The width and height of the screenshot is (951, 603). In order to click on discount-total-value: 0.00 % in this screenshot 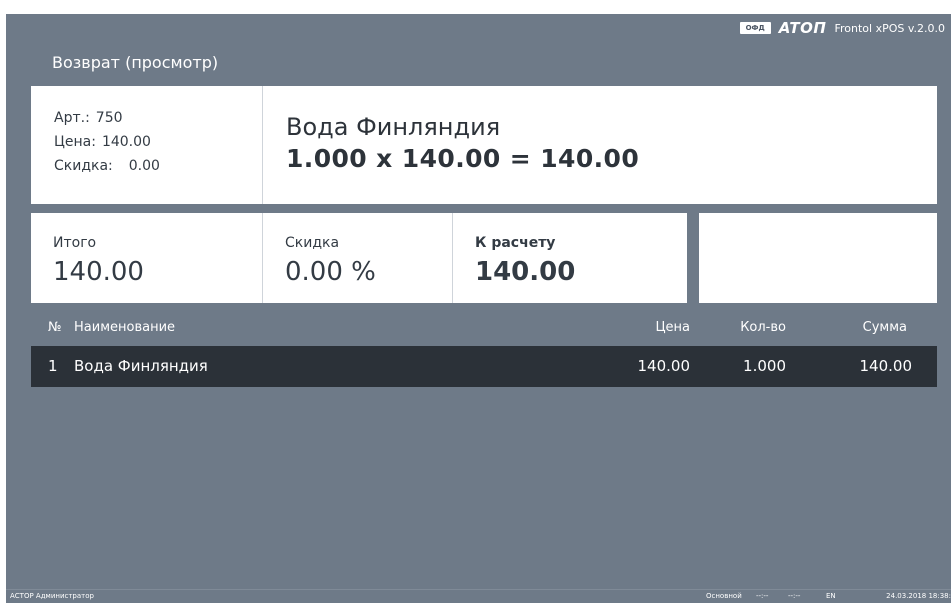, I will do `click(330, 272)`.